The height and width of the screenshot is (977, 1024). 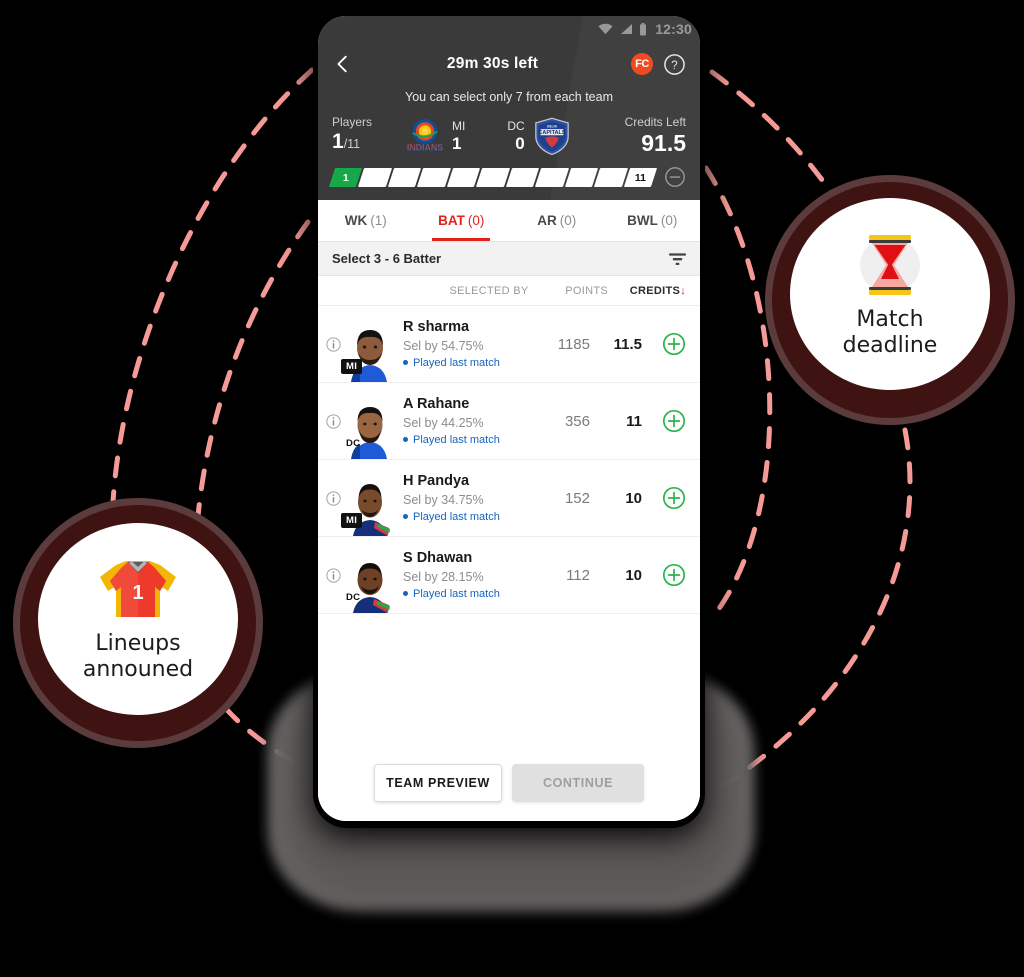 What do you see at coordinates (509, 783) in the screenshot?
I see `footer-action-bar: TEAM PREVIEW CONTINUE` at bounding box center [509, 783].